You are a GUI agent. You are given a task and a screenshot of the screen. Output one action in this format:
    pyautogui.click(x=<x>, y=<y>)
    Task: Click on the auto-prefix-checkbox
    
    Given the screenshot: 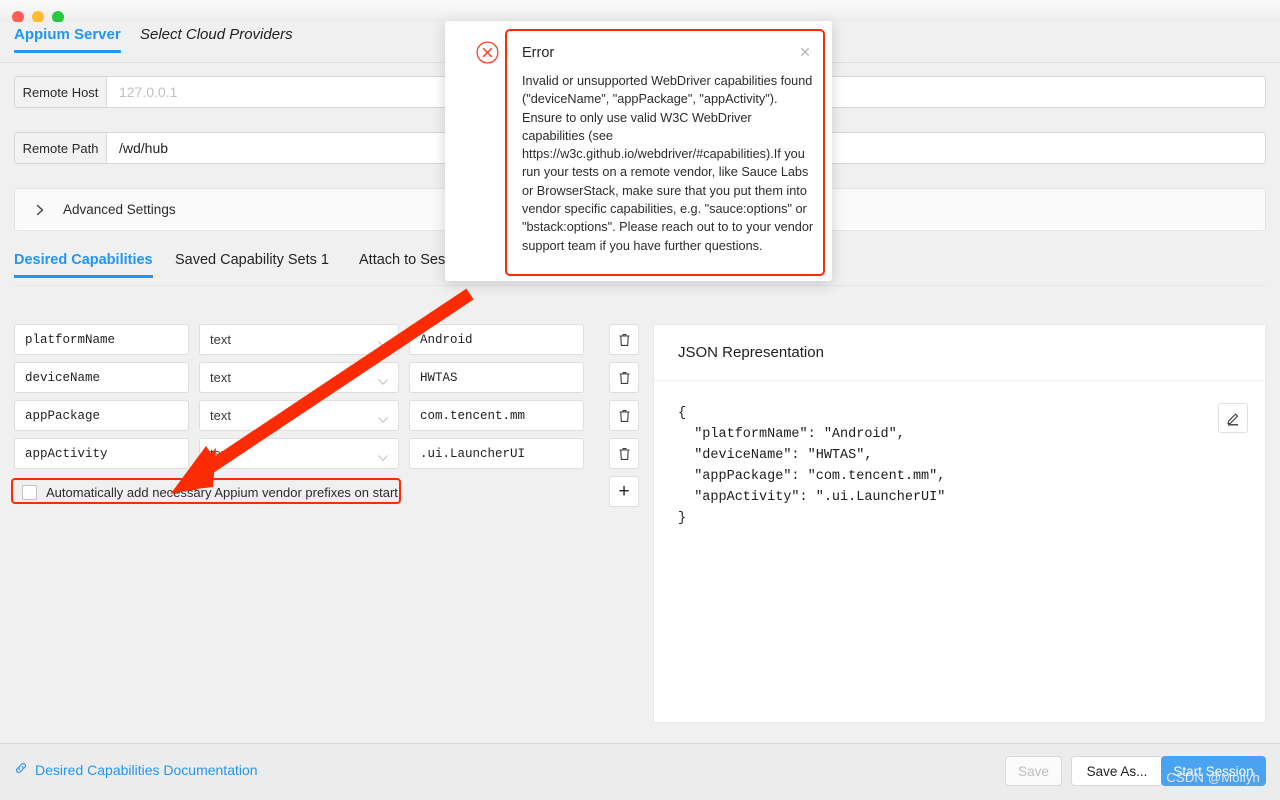 What is the action you would take?
    pyautogui.click(x=29, y=492)
    